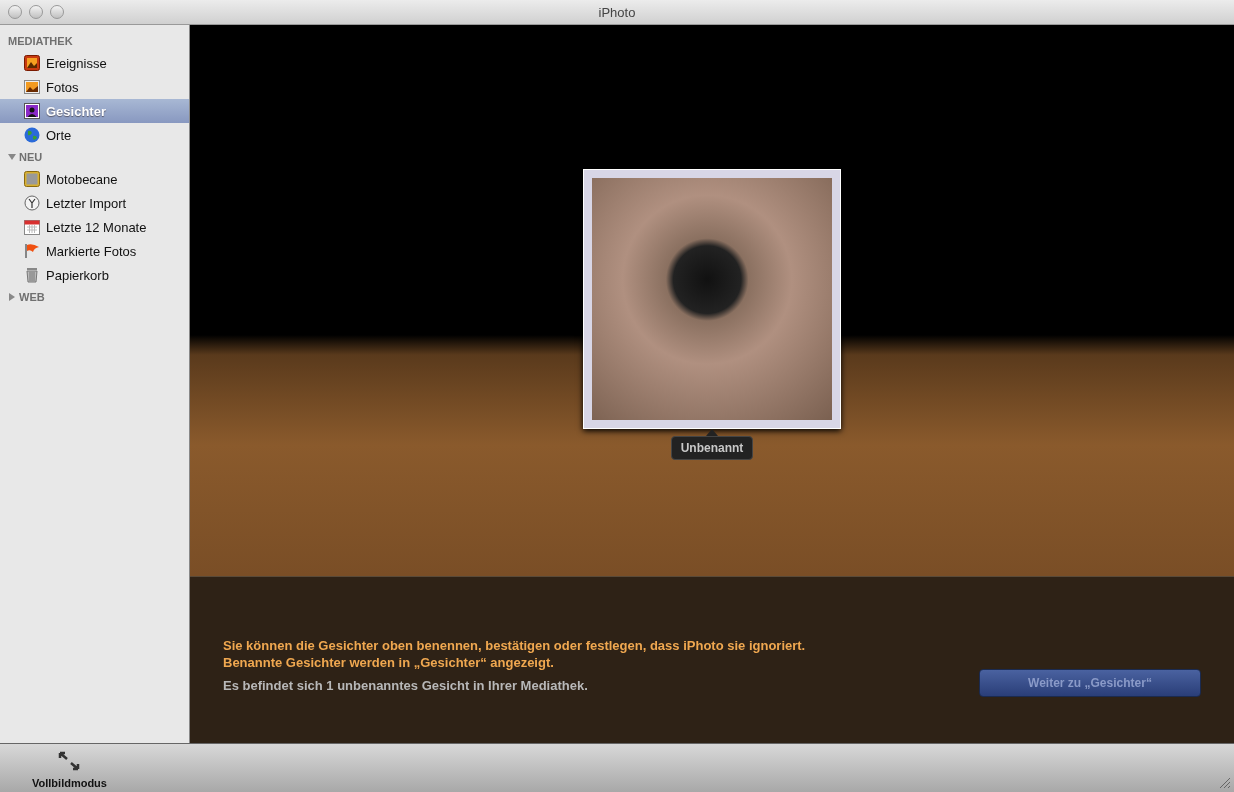  Describe the element at coordinates (53, 771) in the screenshot. I see `fullscreen-button: Vollbildmodus` at that location.